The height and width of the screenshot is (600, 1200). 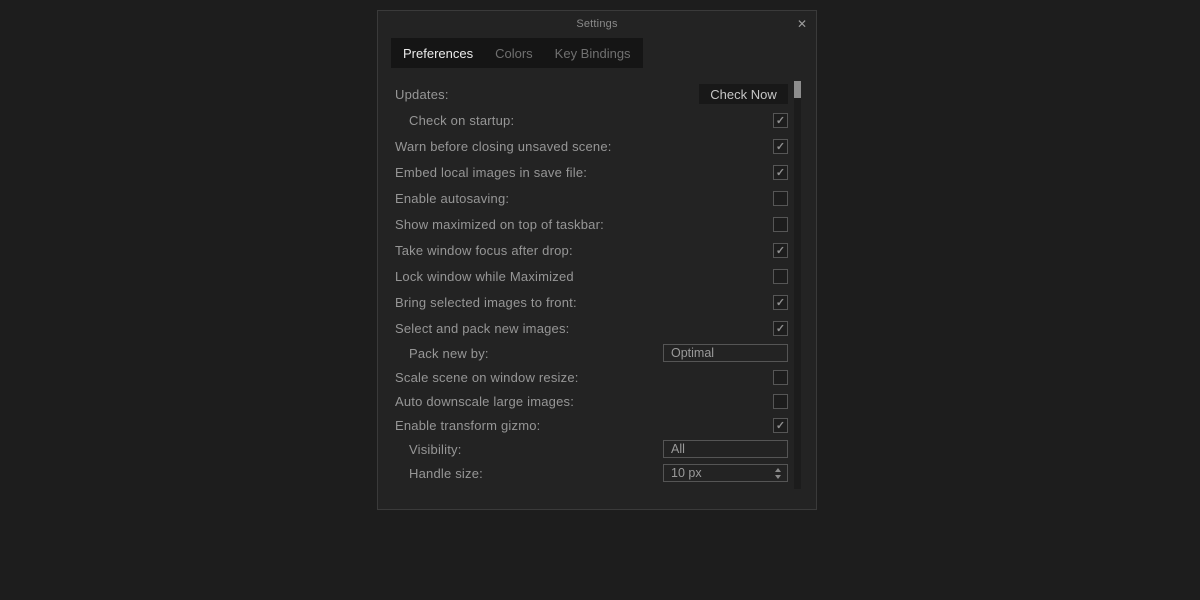 I want to click on bring-selected-images-to-front-checkbox: ✓, so click(x=780, y=302).